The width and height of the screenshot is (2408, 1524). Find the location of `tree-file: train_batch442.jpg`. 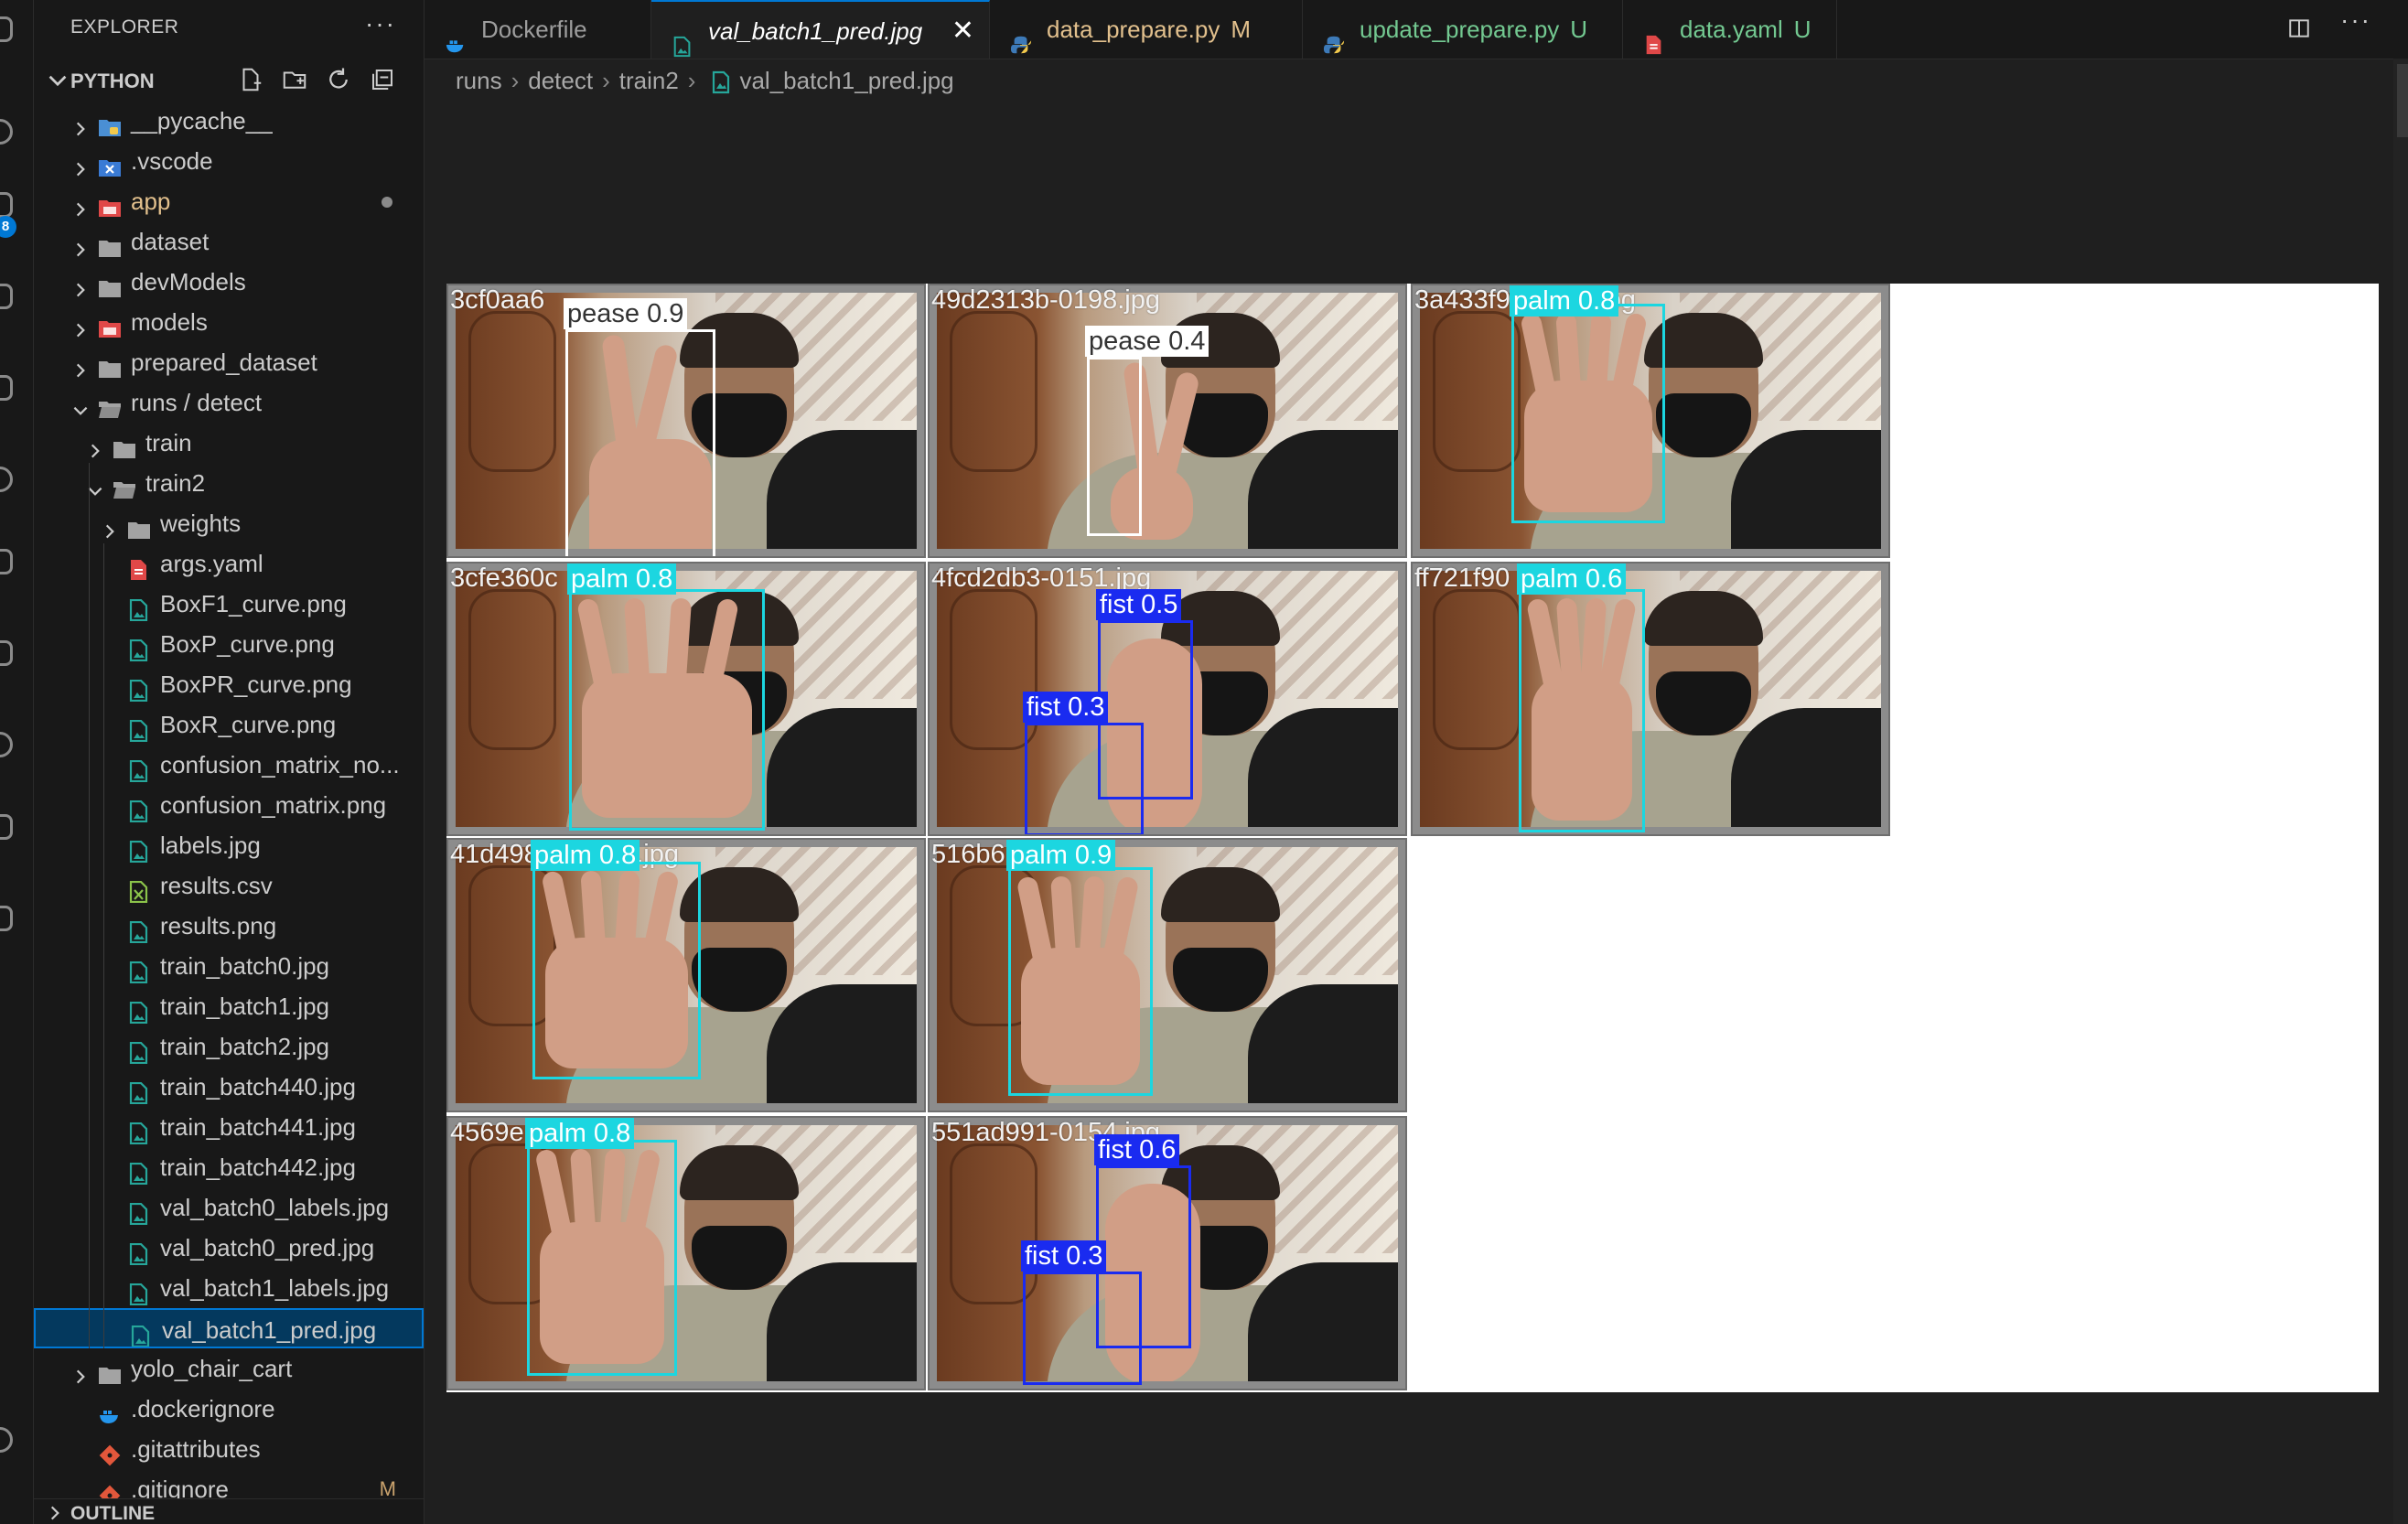

tree-file: train_batch442.jpg is located at coordinates (229, 1167).